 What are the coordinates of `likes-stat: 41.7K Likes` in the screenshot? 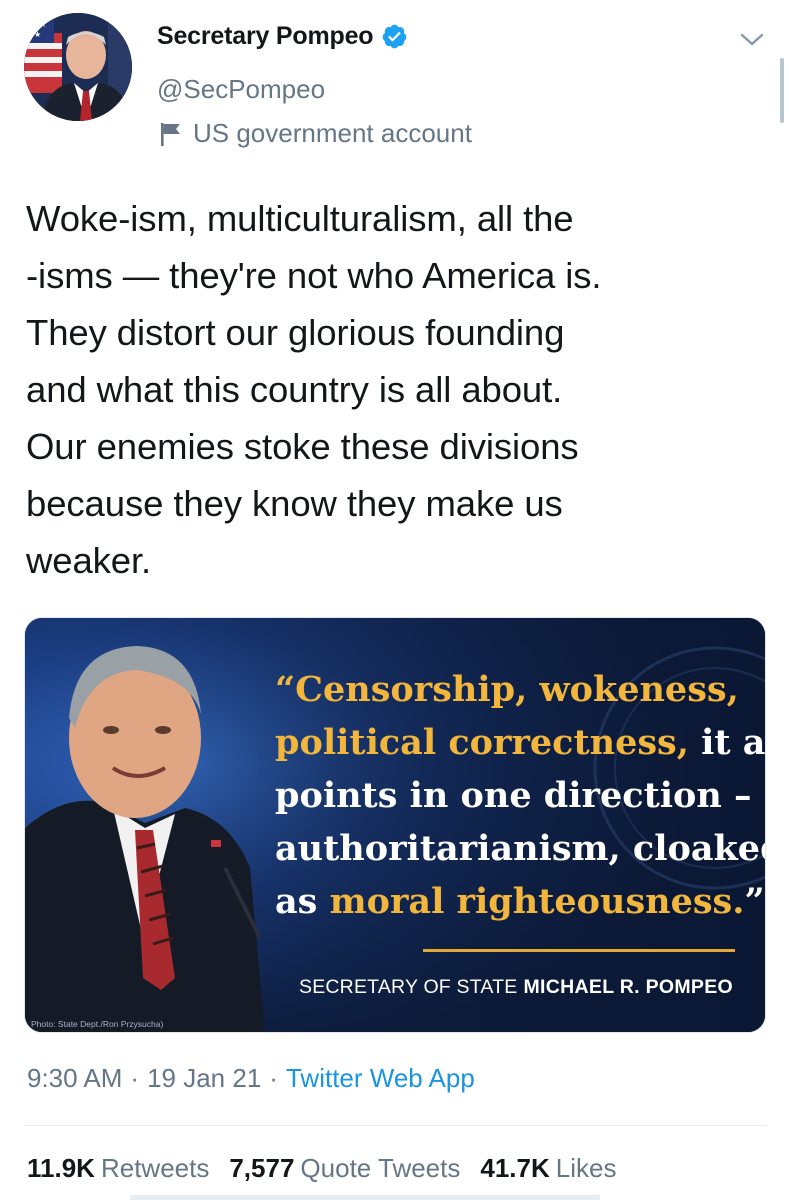 It's located at (548, 1168).